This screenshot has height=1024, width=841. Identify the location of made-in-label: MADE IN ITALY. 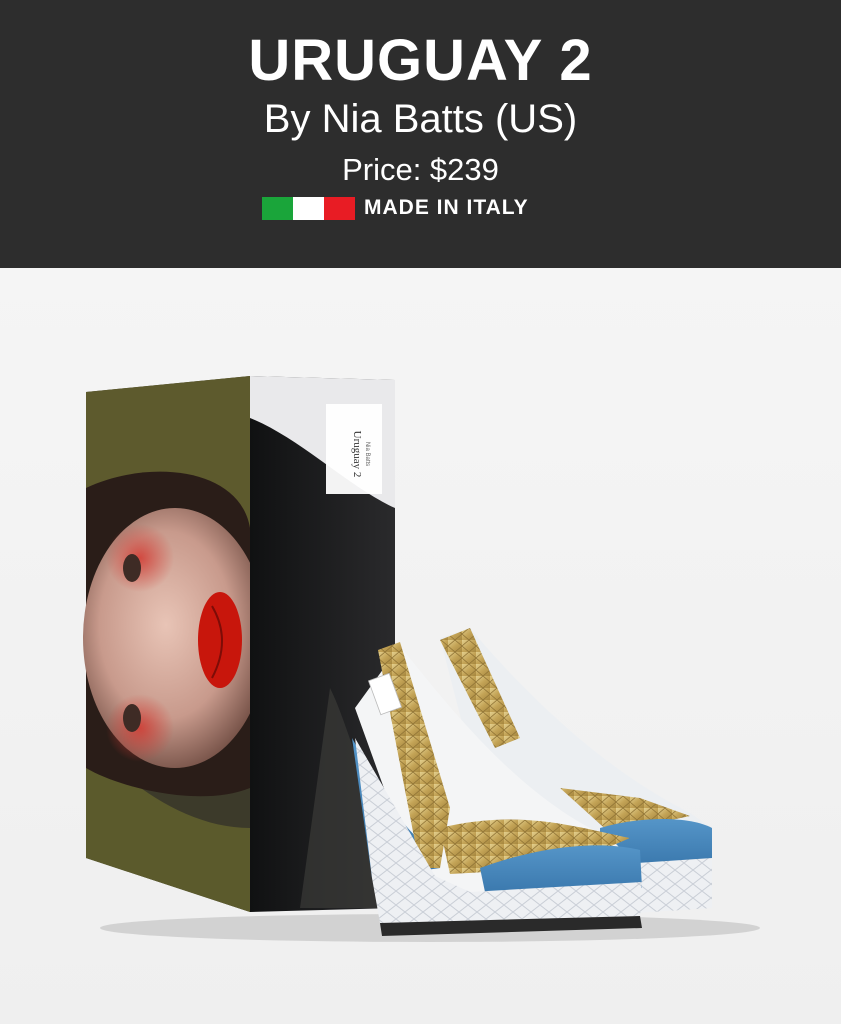
(446, 207).